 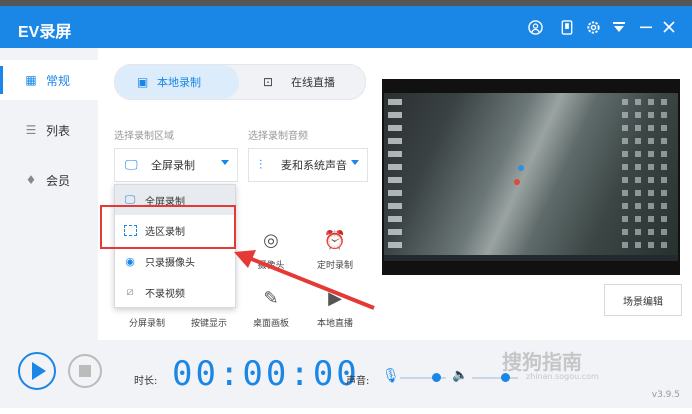 I want to click on watermark: 搜狗指南, so click(x=542, y=362).